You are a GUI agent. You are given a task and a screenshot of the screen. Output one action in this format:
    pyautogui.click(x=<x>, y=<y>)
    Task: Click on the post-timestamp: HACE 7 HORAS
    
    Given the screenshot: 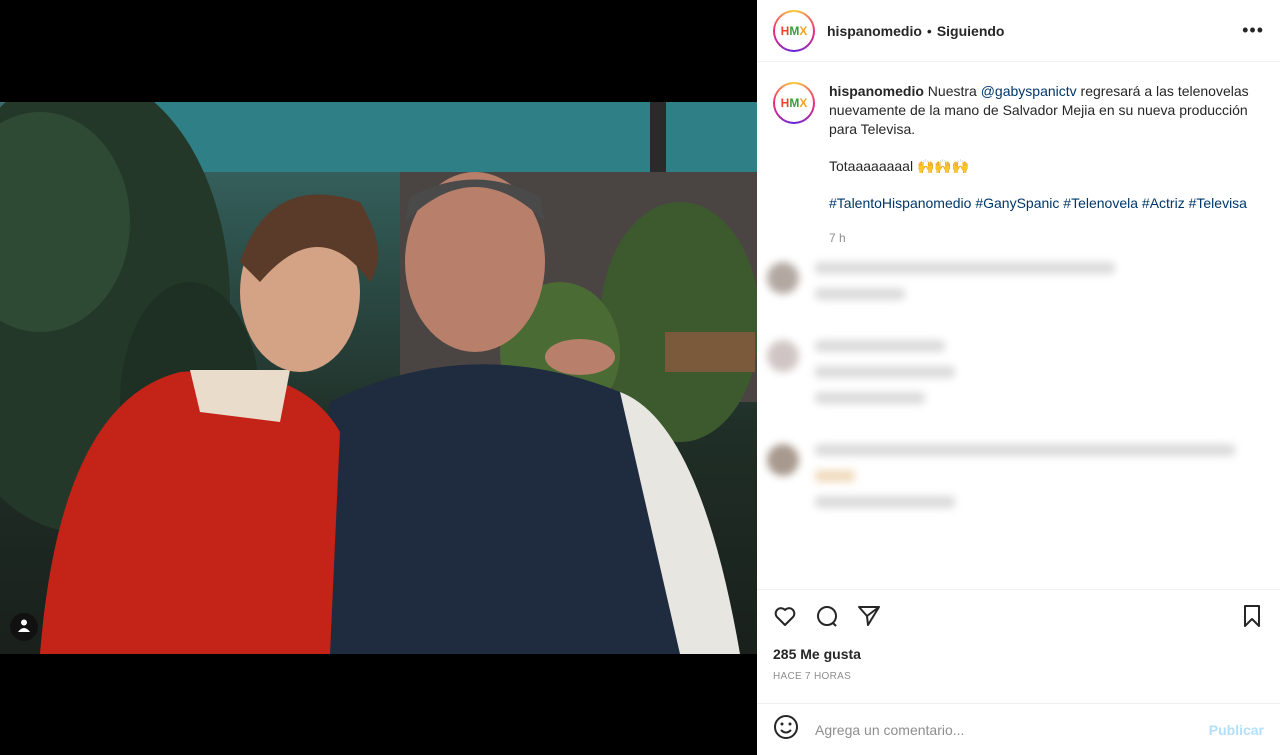 What is the action you would take?
    pyautogui.click(x=812, y=676)
    